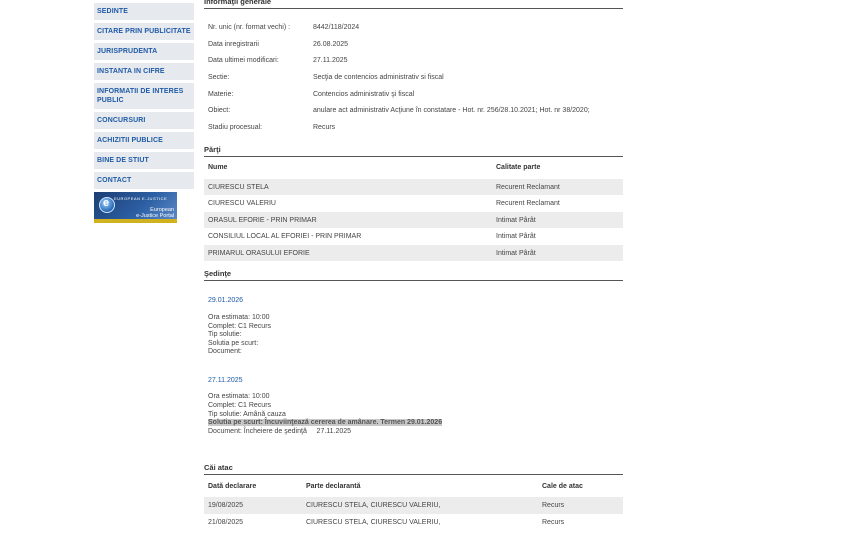 The height and width of the screenshot is (550, 855). Describe the element at coordinates (144, 11) in the screenshot. I see `nav-sedinte: SEDINTE` at that location.